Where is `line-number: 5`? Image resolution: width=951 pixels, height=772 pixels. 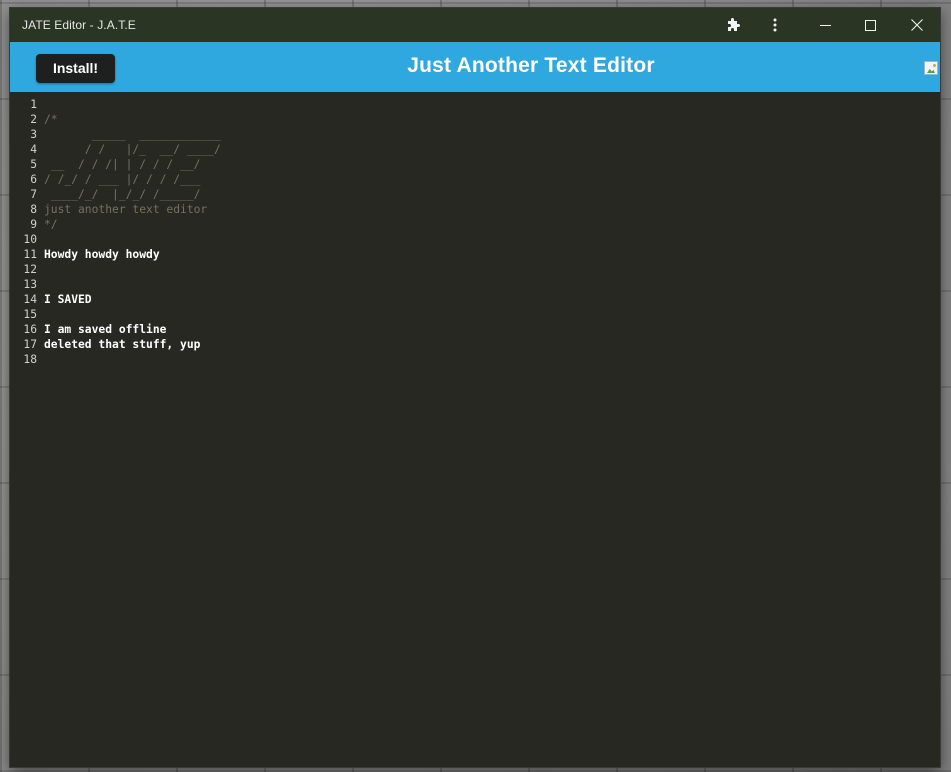 line-number: 5 is located at coordinates (33, 164).